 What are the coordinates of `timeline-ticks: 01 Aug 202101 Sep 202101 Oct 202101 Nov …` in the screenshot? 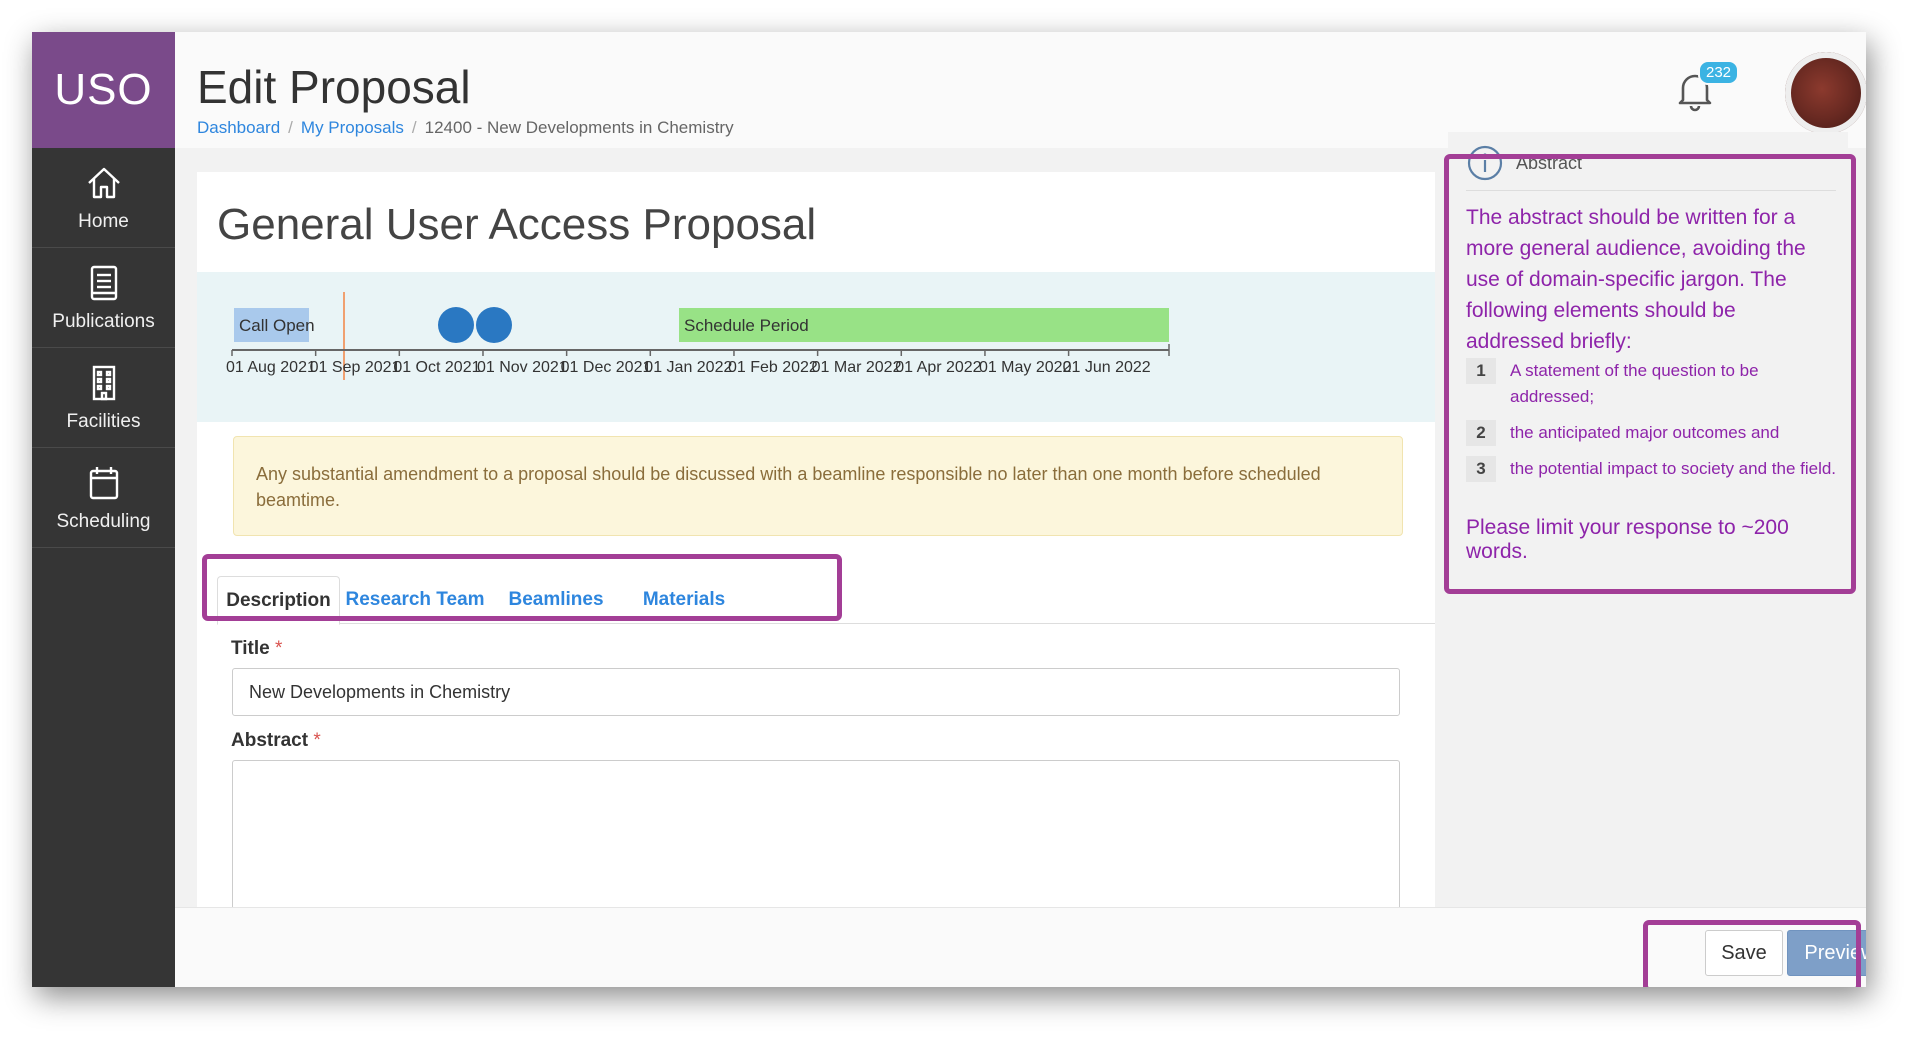 It's located at (698, 360).